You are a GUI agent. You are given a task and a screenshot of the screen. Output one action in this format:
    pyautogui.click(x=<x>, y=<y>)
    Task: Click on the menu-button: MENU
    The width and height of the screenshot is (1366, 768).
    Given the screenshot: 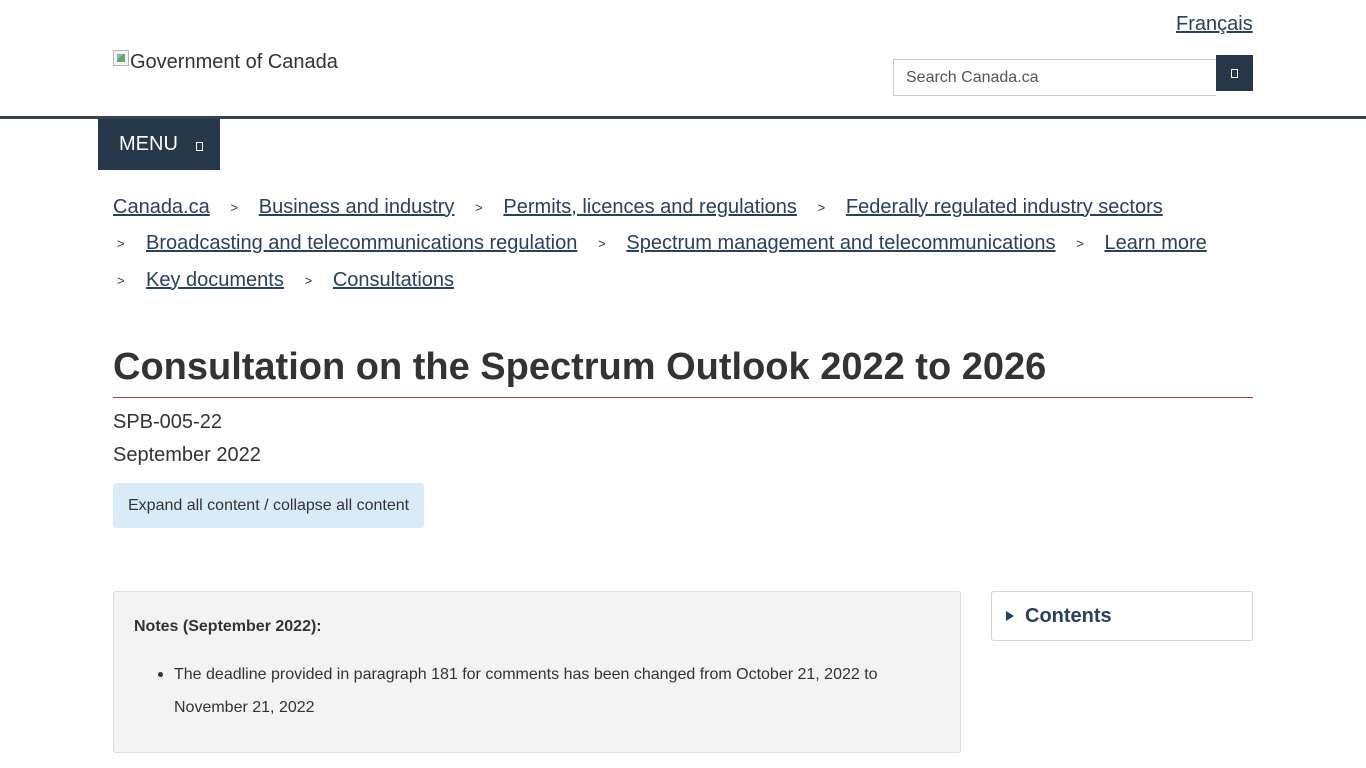 What is the action you would take?
    pyautogui.click(x=159, y=144)
    